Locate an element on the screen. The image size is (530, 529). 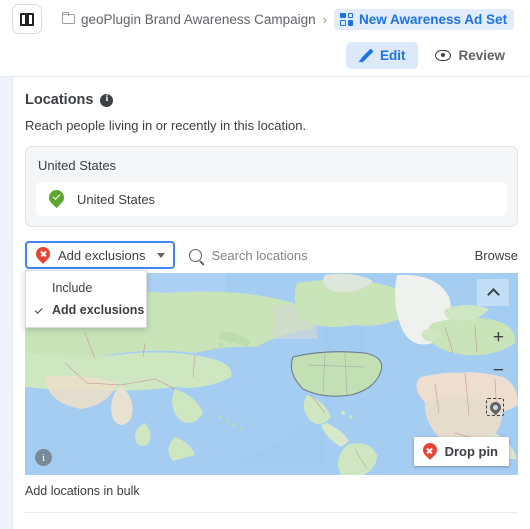
menu-item-include-label: Include is located at coordinates (72, 288).